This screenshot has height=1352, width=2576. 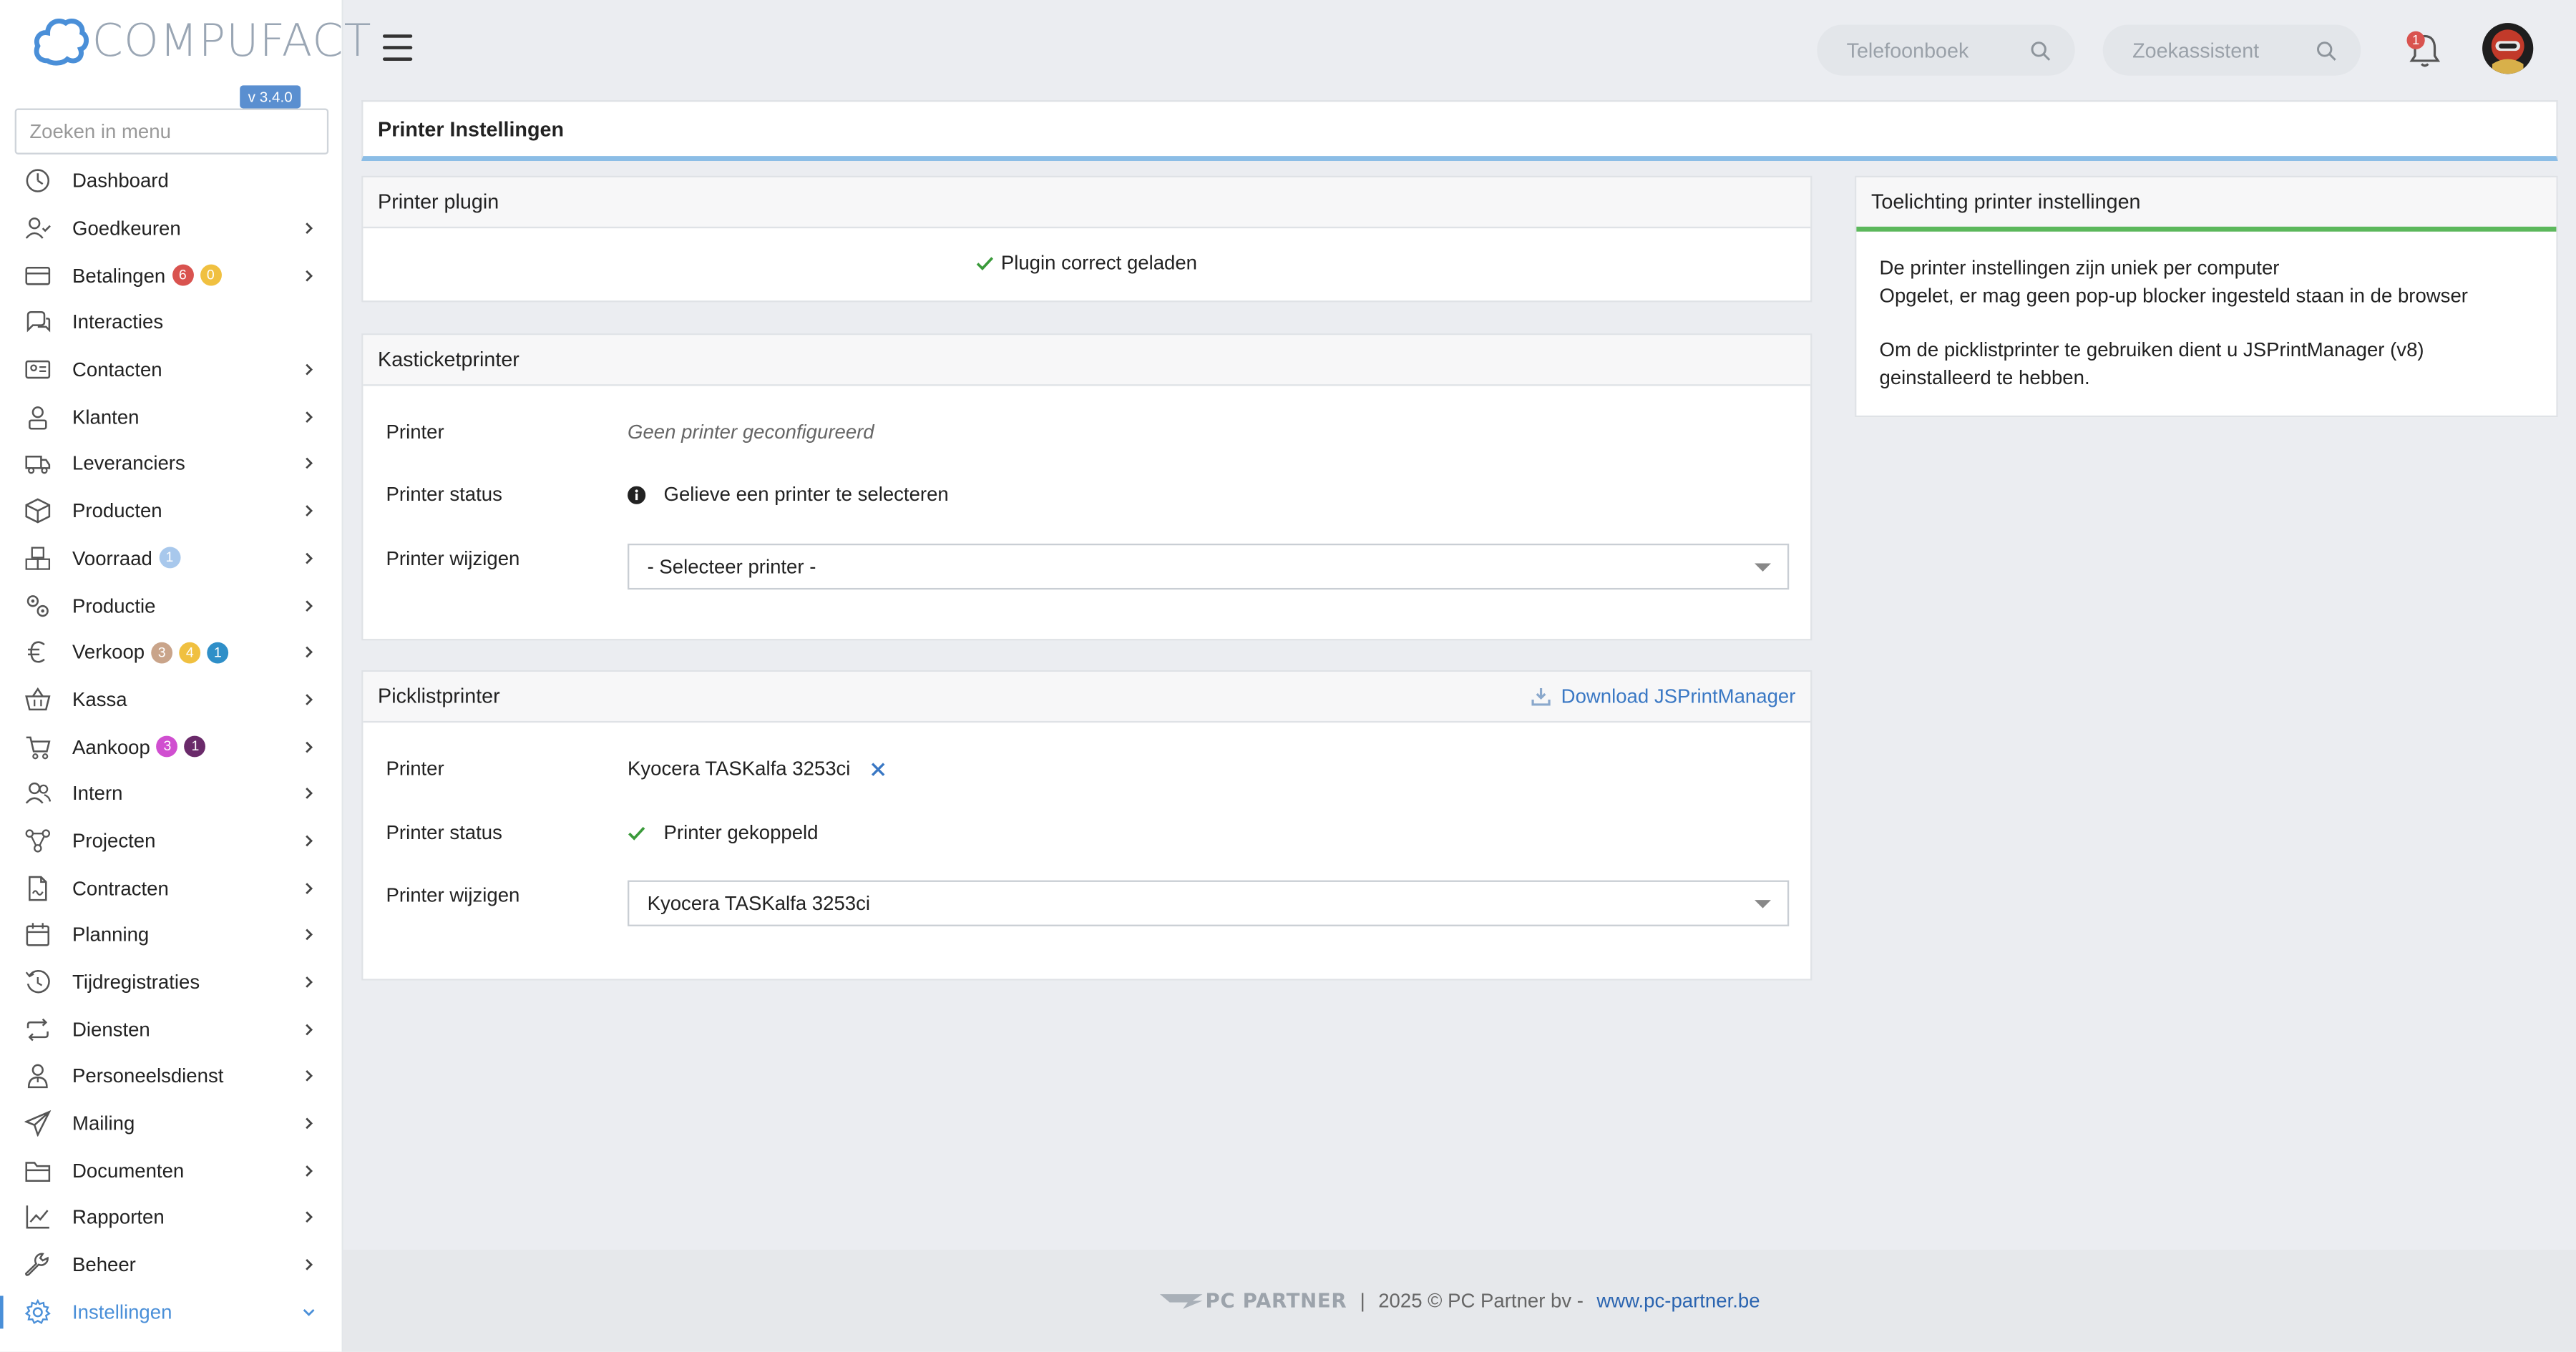 I want to click on avatar-image-icon, so click(x=2508, y=49).